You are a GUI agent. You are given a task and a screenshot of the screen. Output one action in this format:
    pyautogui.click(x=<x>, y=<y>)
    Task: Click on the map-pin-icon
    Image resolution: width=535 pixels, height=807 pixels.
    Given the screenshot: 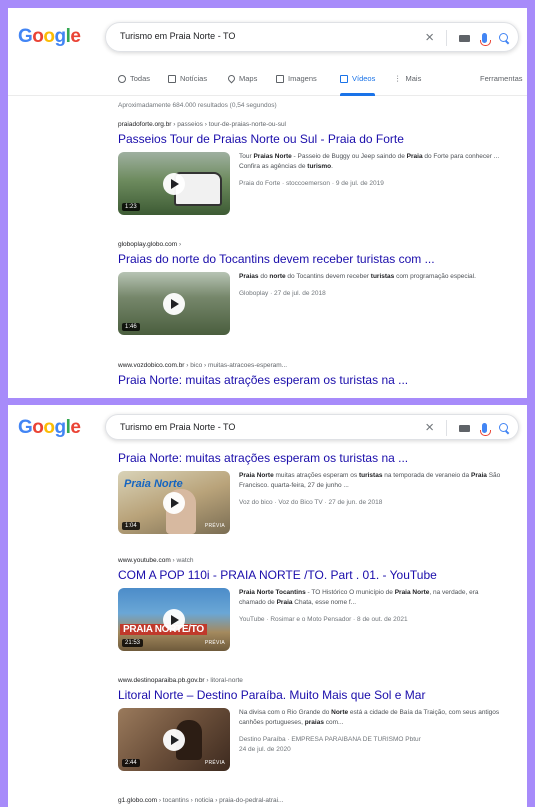 What is the action you would take?
    pyautogui.click(x=231, y=78)
    